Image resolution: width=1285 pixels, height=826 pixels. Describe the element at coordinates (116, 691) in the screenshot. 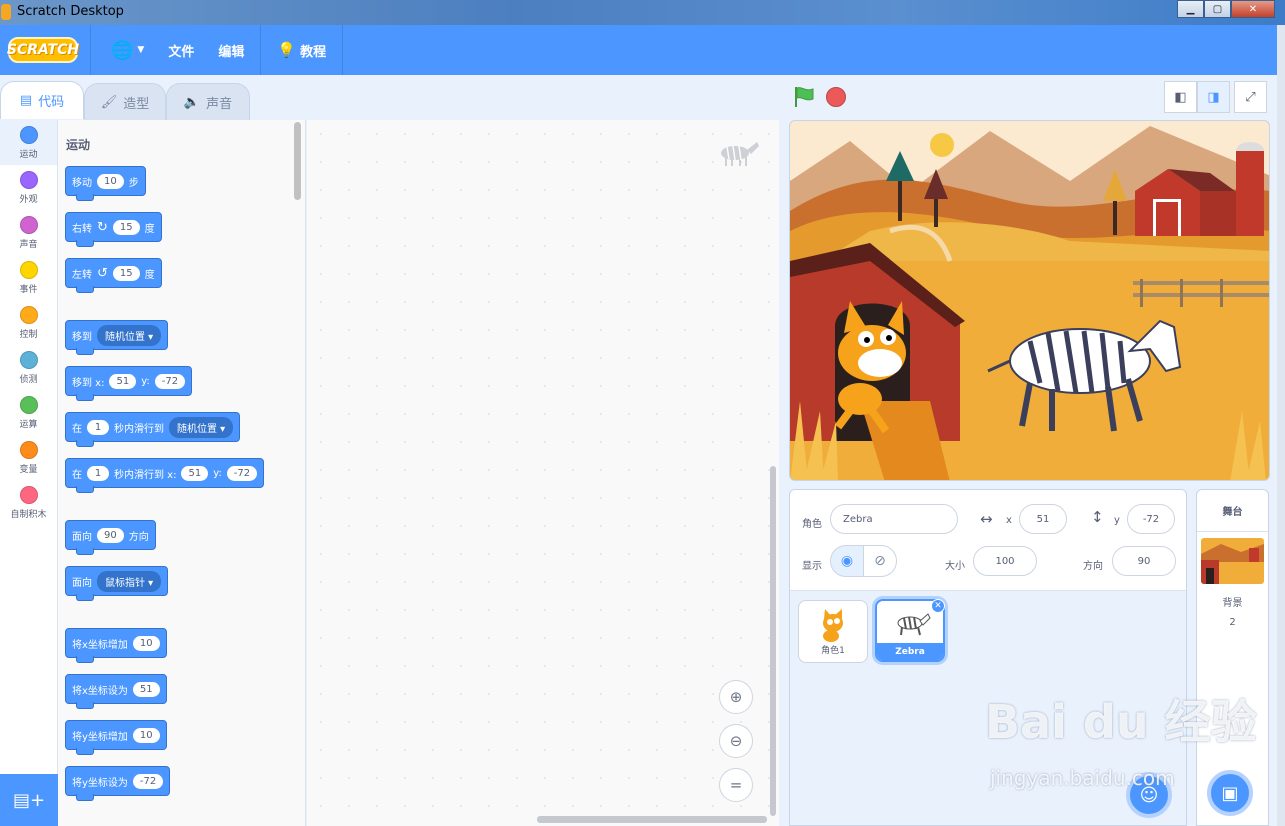

I see `block-set-x: 将x坐标设为 51` at that location.